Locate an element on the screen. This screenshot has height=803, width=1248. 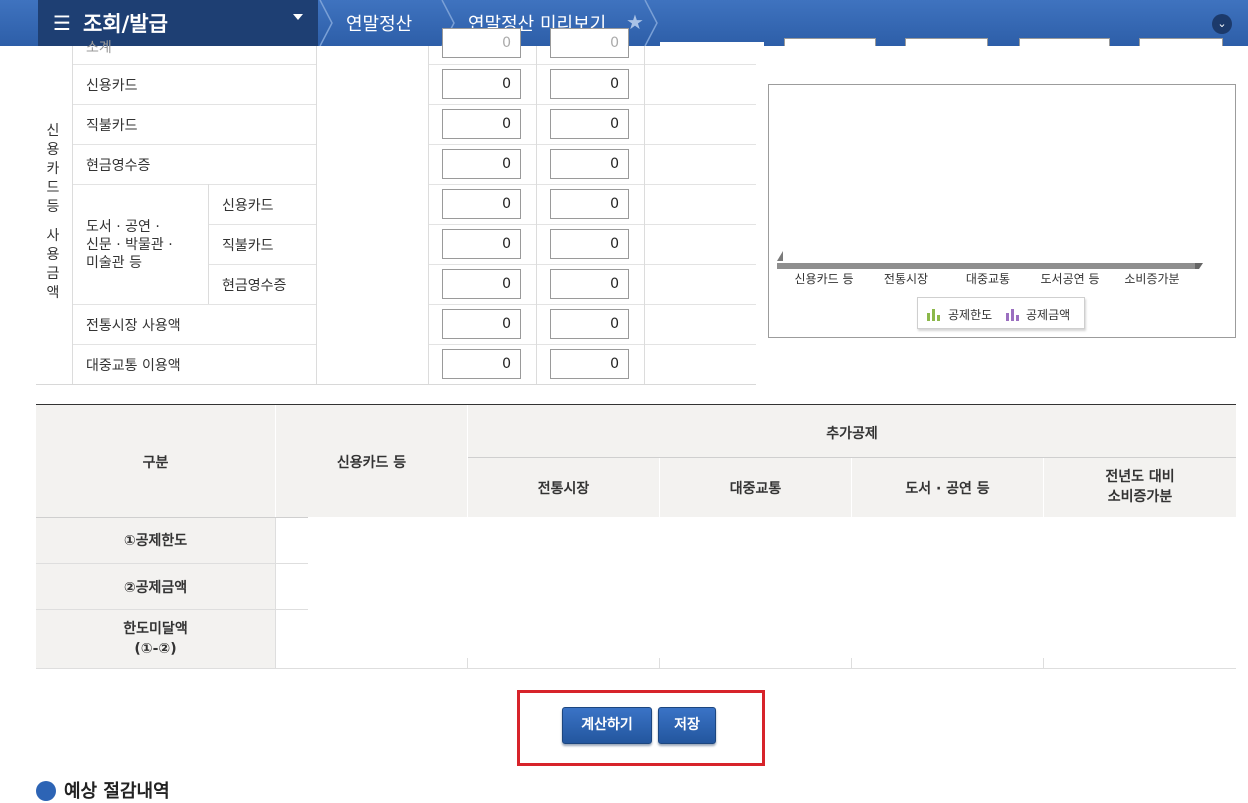
group-label-char: 용 is located at coordinates (53, 150).